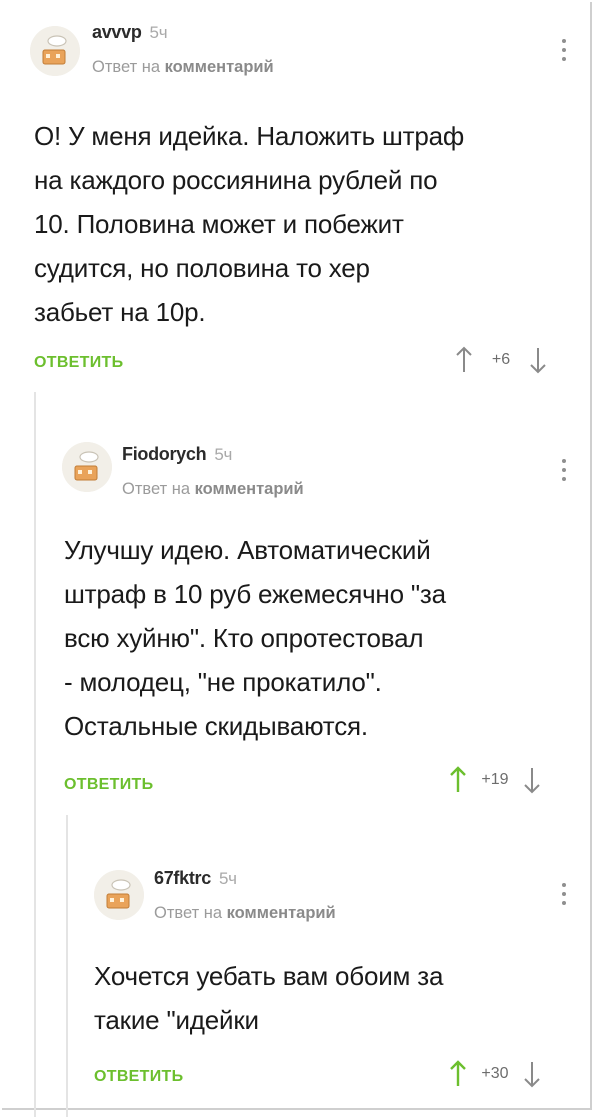 The width and height of the screenshot is (600, 1117). I want to click on vote-controls: +19, so click(495, 780).